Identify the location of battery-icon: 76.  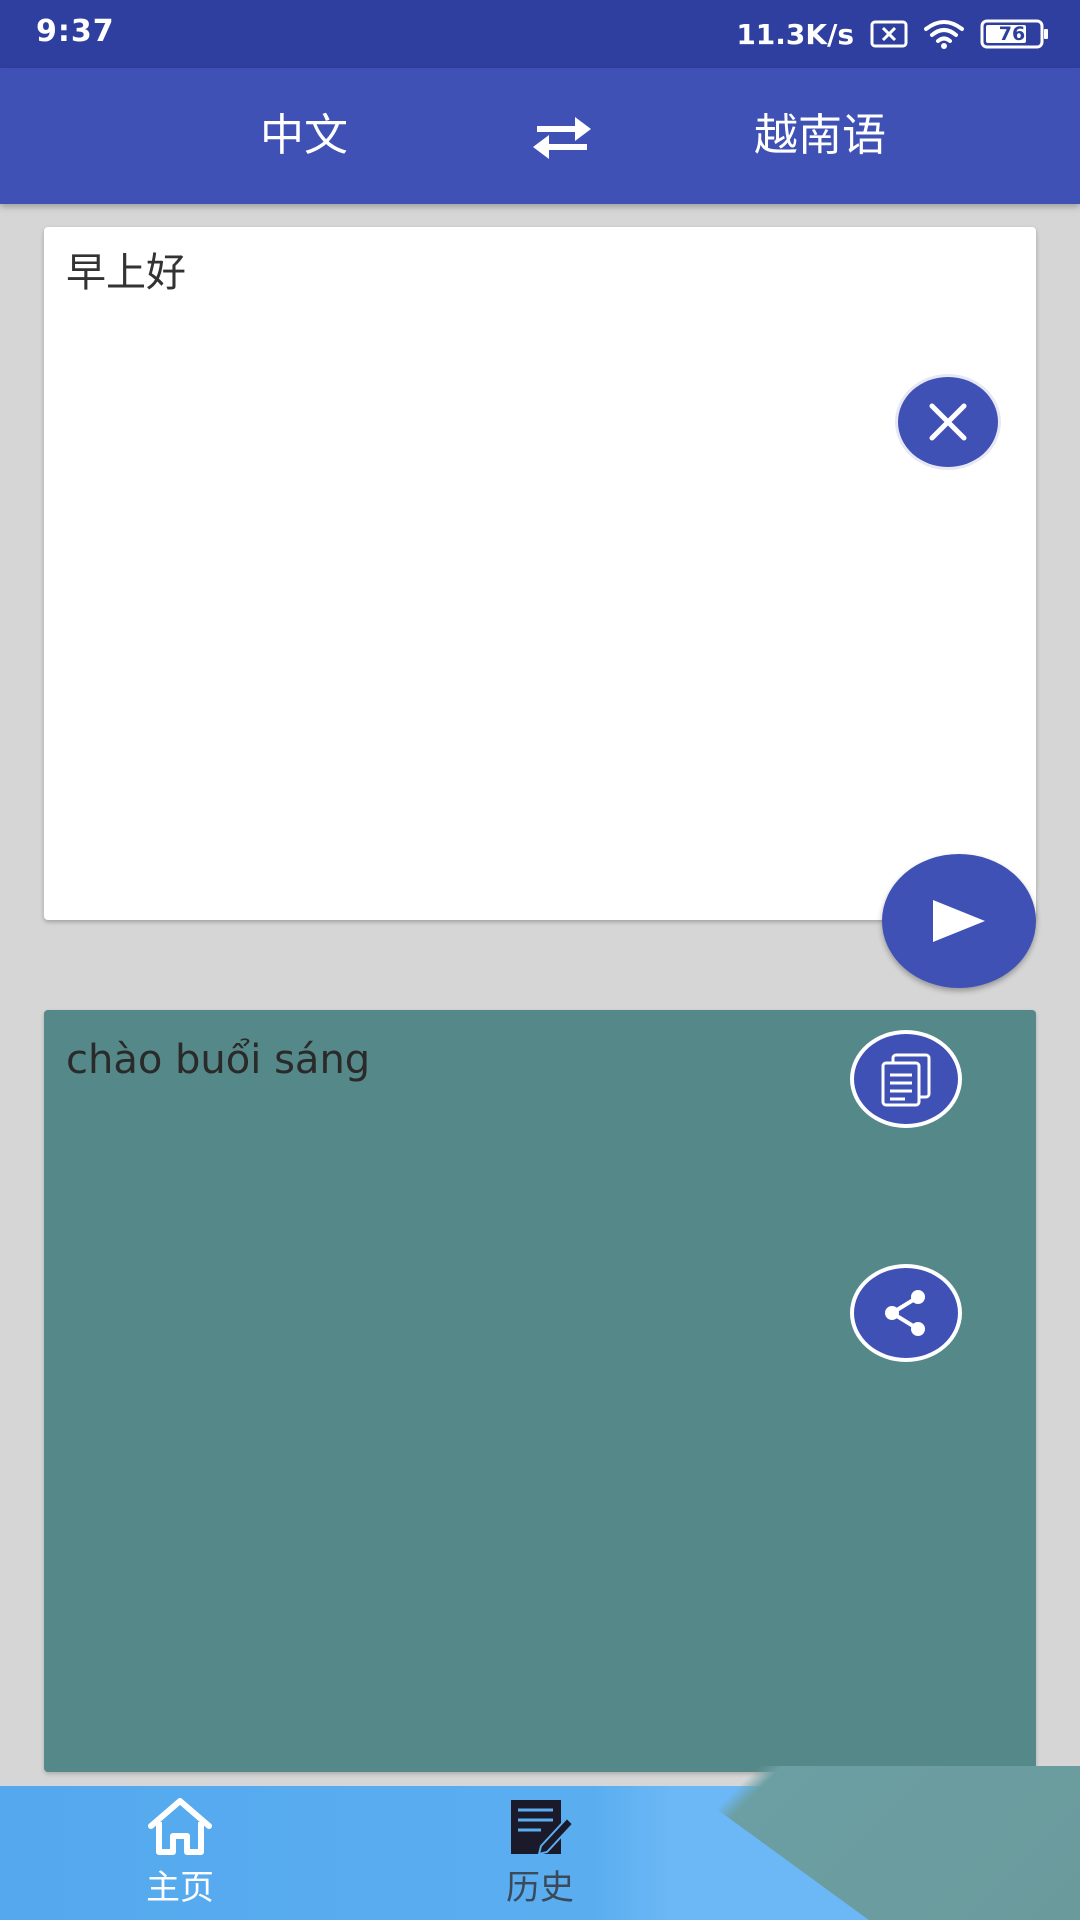
(1015, 34).